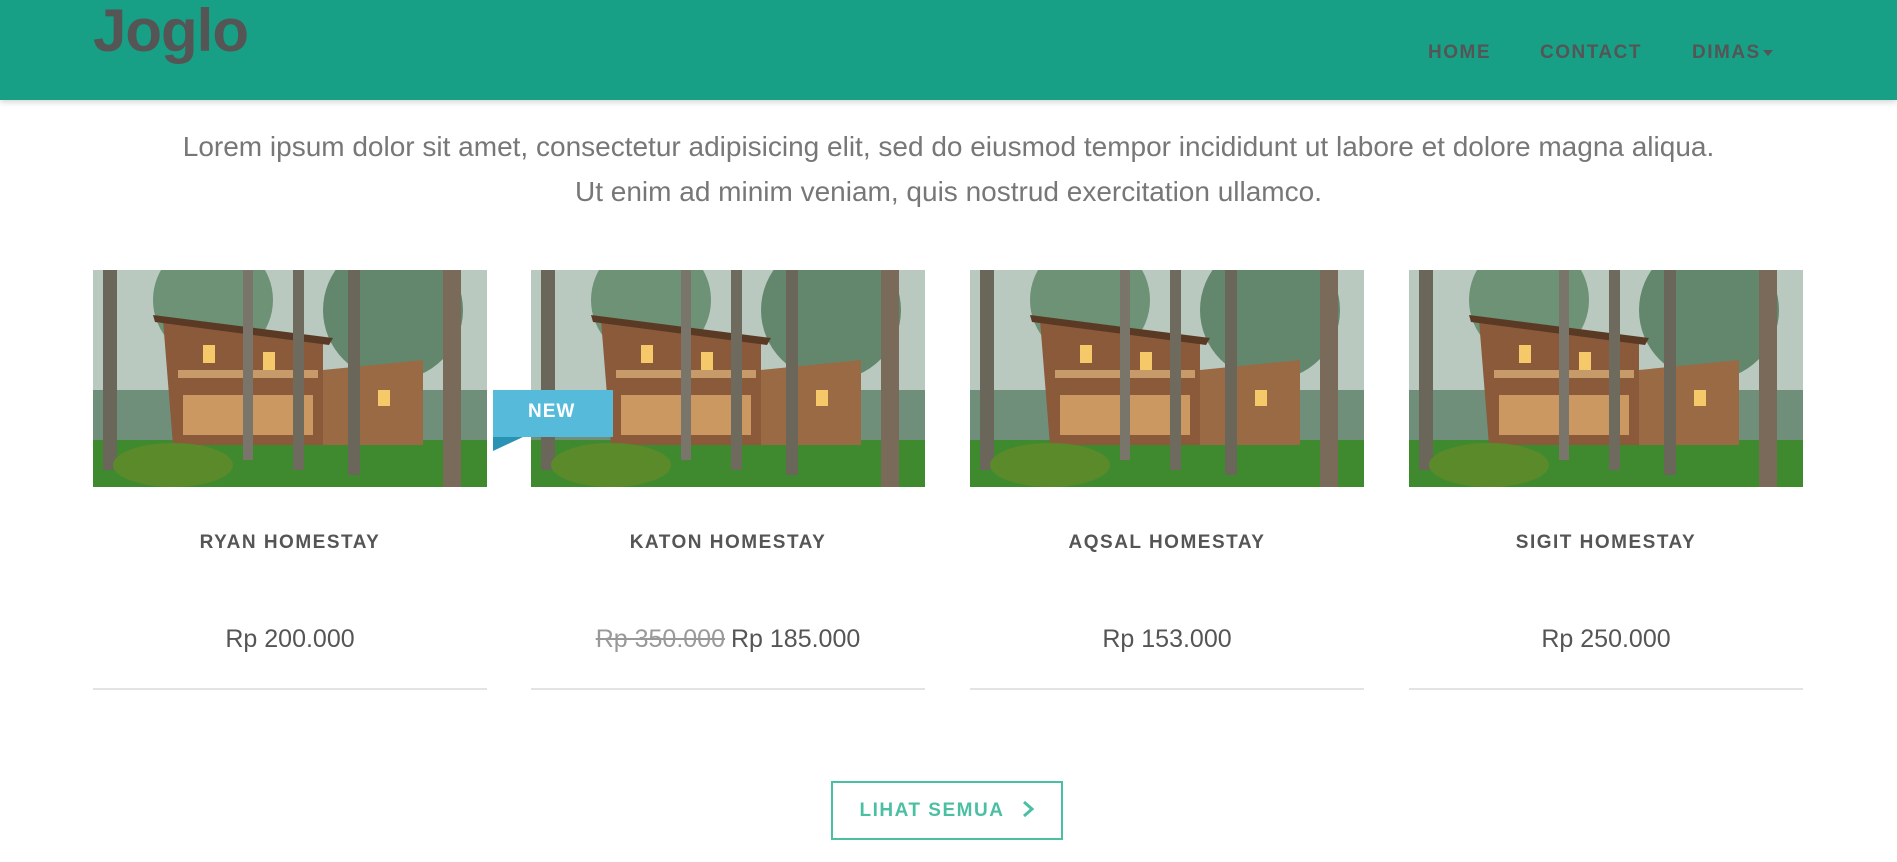 The width and height of the screenshot is (1897, 862). Describe the element at coordinates (1606, 639) in the screenshot. I see `card-price: Rp 250.000` at that location.